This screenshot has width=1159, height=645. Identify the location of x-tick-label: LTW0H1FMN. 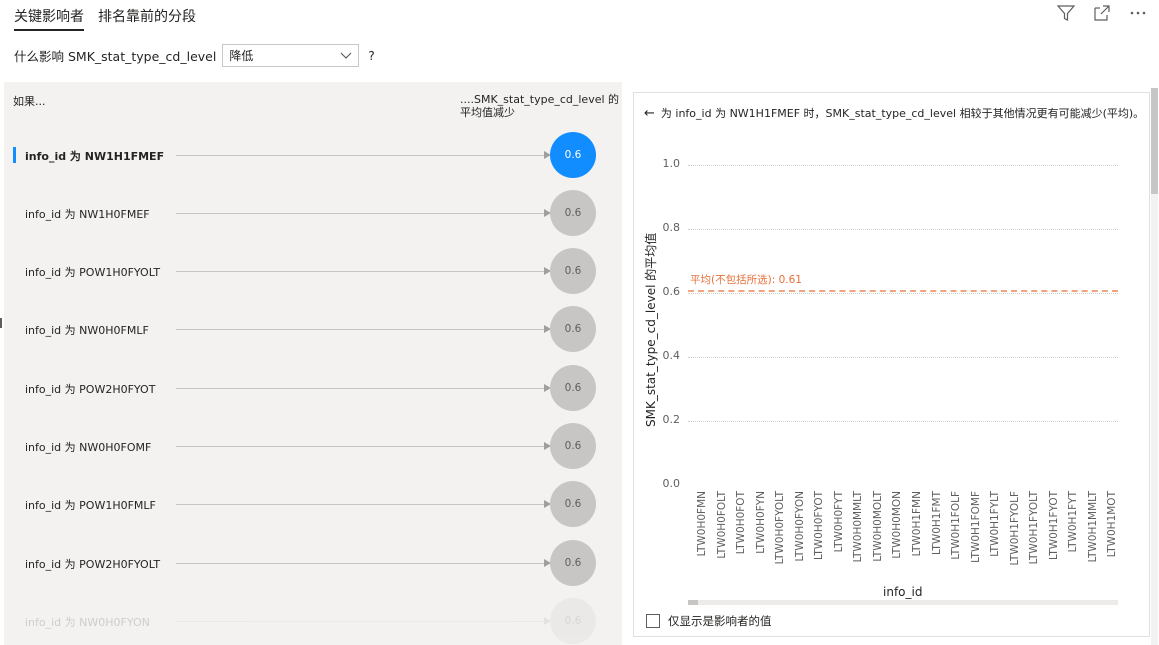
(917, 524).